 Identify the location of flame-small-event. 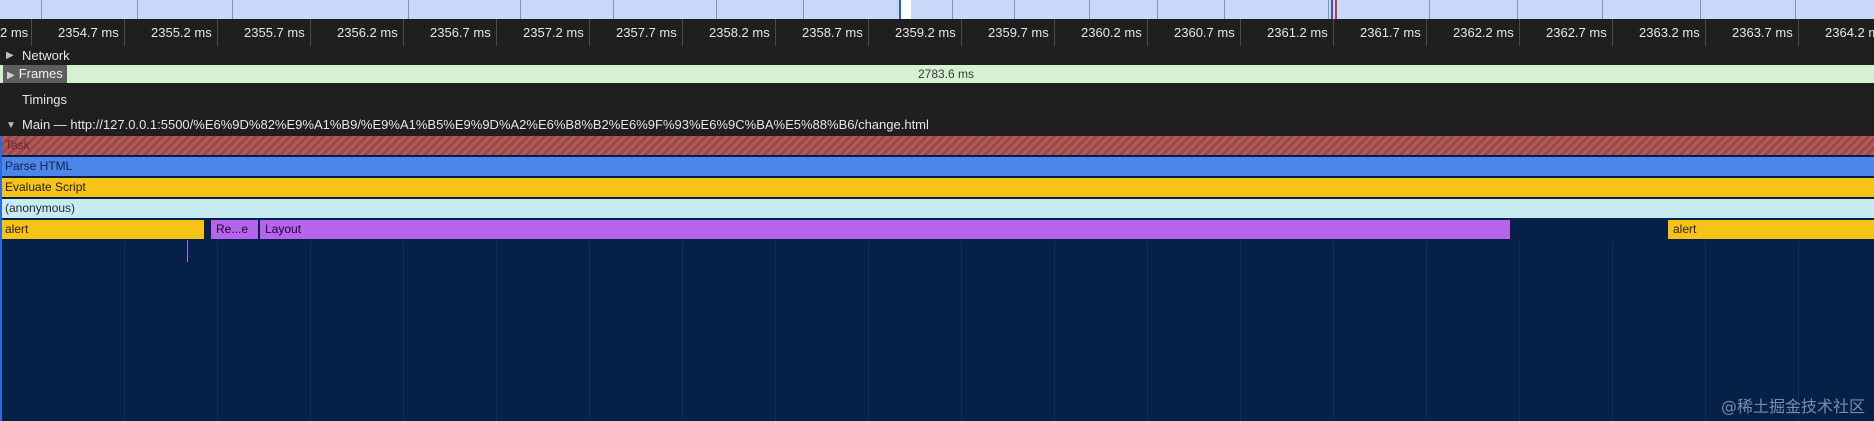
(187, 251).